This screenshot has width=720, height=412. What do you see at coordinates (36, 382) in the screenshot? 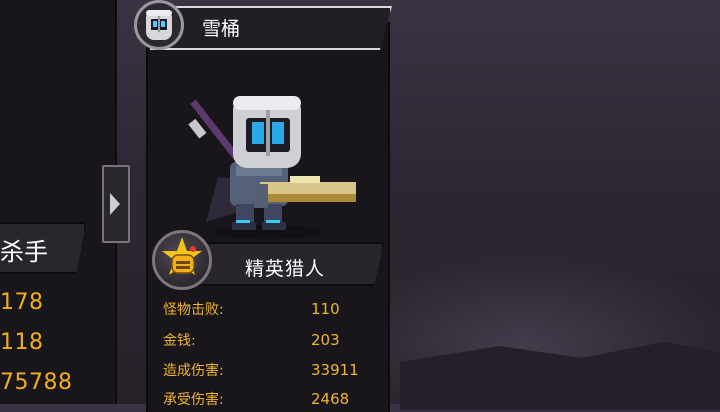
I see `prev-stat-damage: 75788` at bounding box center [36, 382].